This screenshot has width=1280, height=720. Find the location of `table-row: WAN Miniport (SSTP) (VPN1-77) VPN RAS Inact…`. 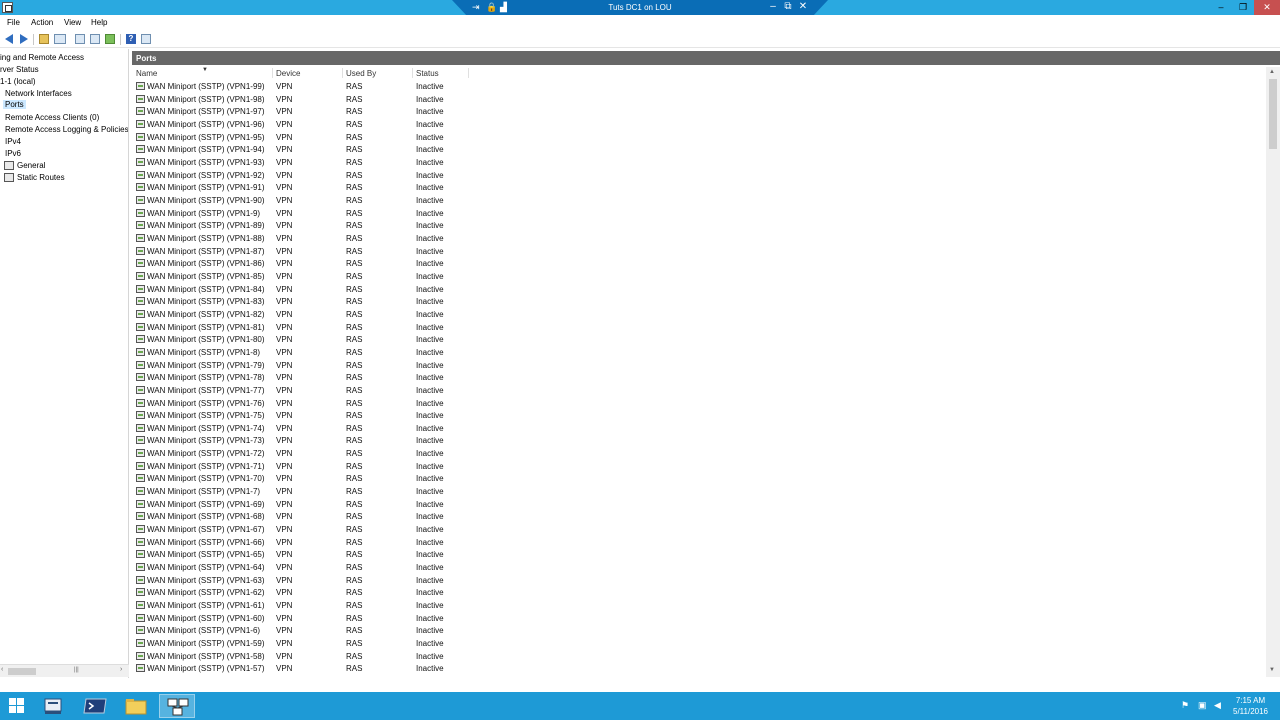

table-row: WAN Miniport (SSTP) (VPN1-77) VPN RAS Inact… is located at coordinates (302, 391).